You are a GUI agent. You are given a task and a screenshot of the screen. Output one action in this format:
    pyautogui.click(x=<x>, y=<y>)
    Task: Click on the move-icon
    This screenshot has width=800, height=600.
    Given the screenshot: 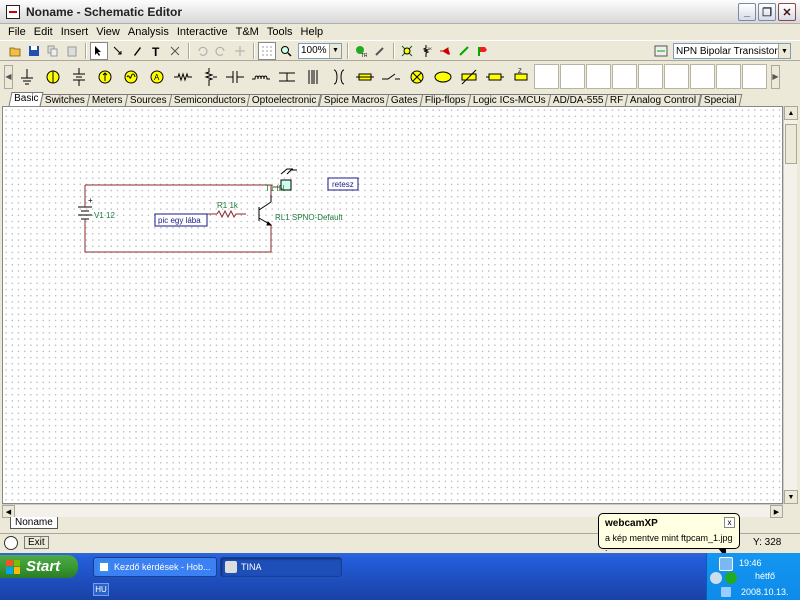 What is the action you would take?
    pyautogui.click(x=118, y=51)
    